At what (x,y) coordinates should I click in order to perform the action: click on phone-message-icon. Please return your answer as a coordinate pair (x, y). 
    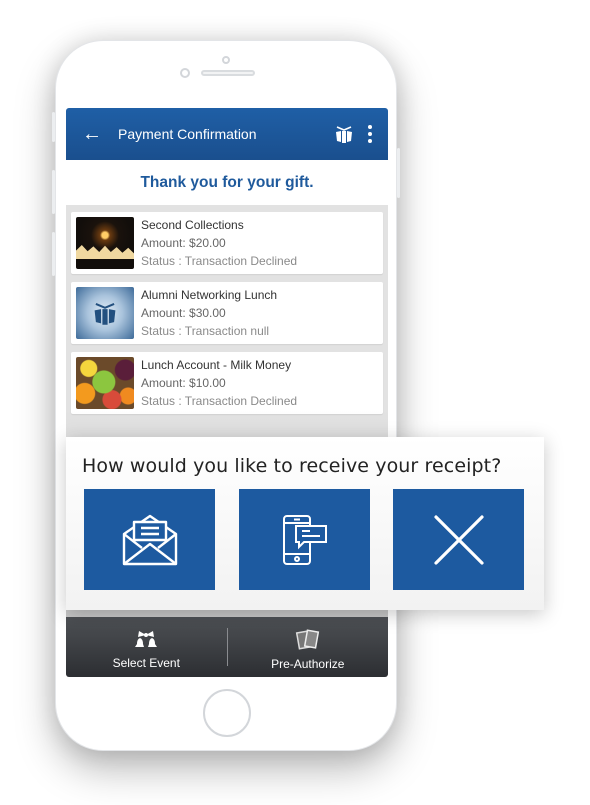
    Looking at the image, I should click on (304, 539).